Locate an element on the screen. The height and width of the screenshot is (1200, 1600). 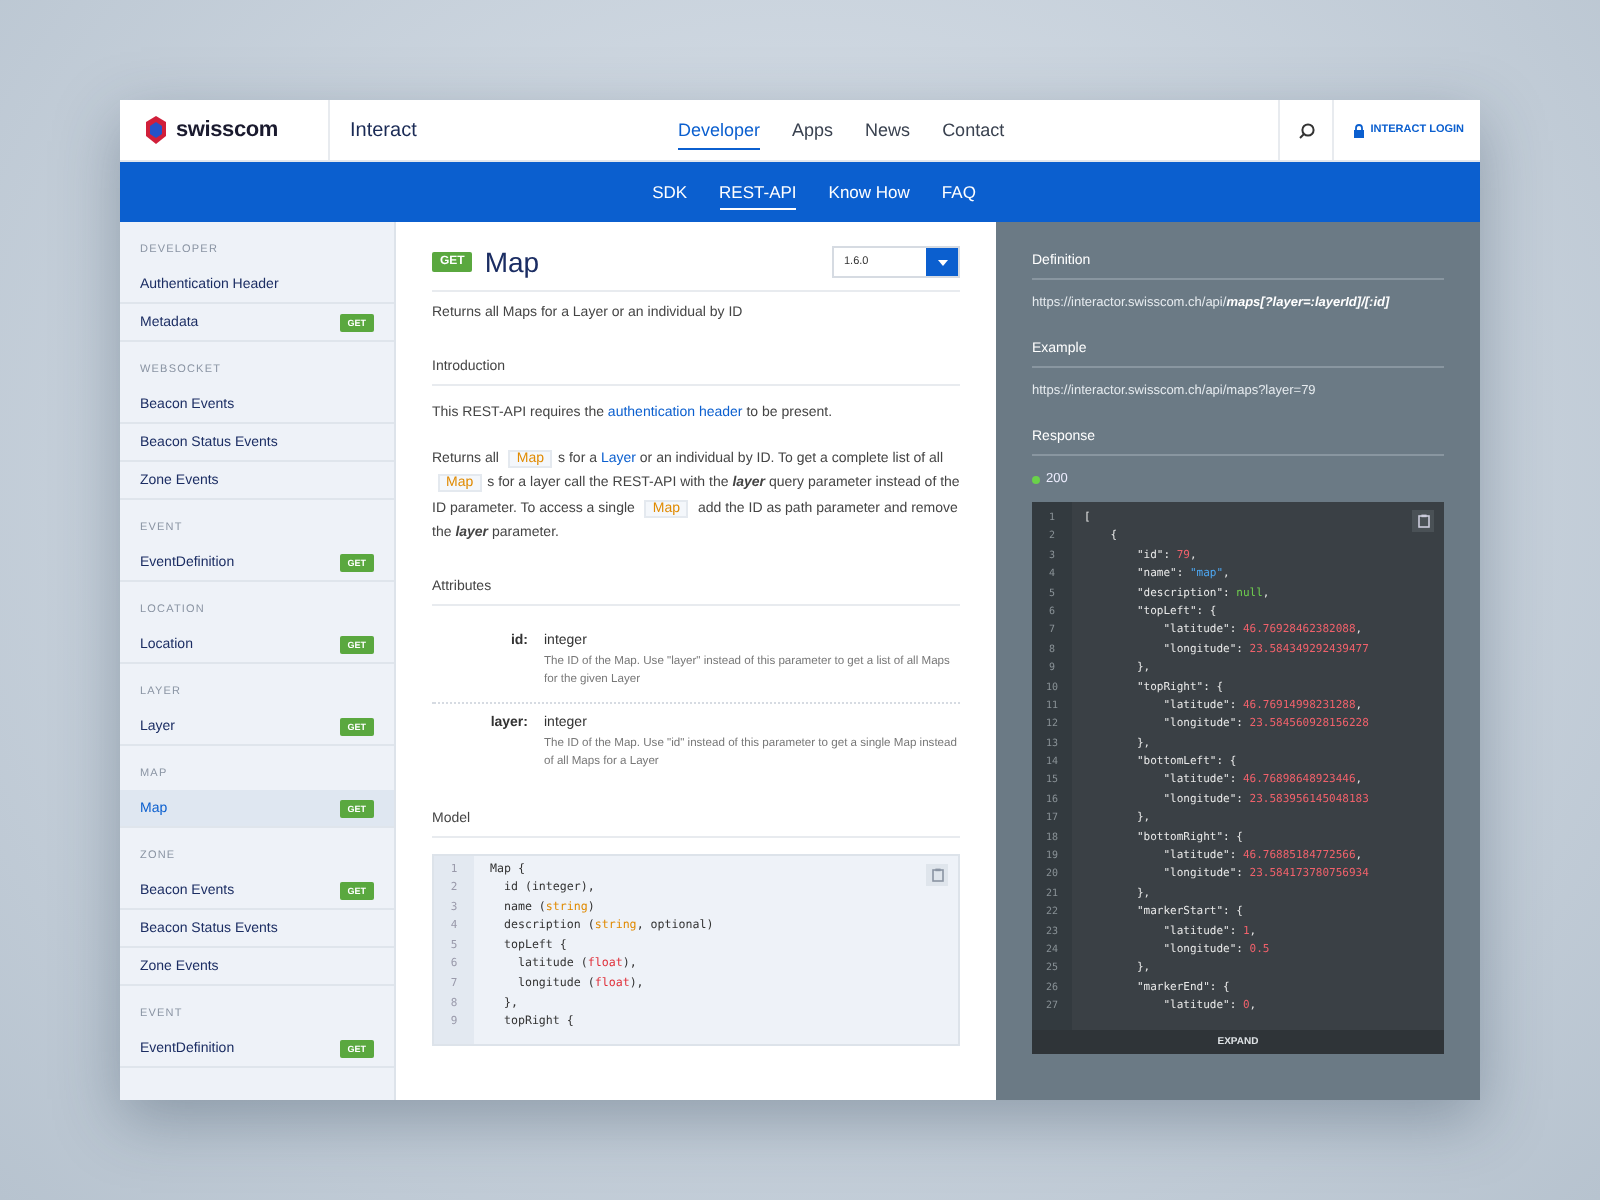
nav-link: Developer is located at coordinates (719, 130).